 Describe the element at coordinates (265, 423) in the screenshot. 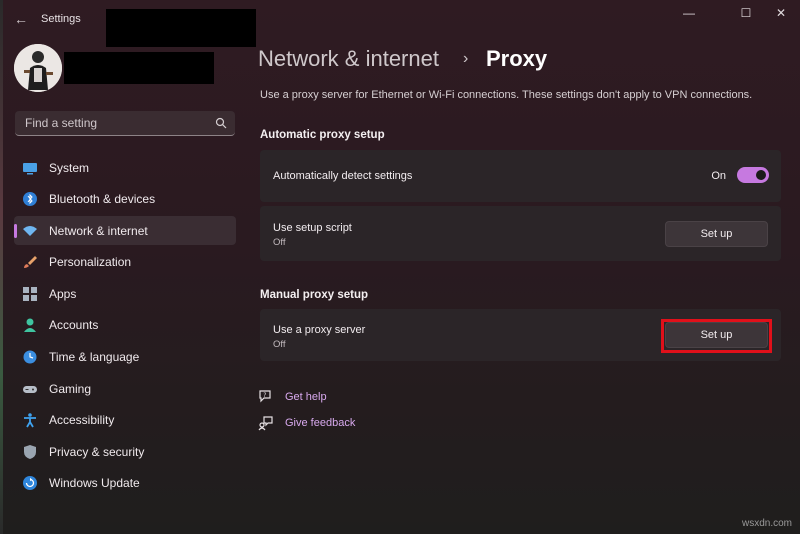

I see `feedback-icon` at that location.